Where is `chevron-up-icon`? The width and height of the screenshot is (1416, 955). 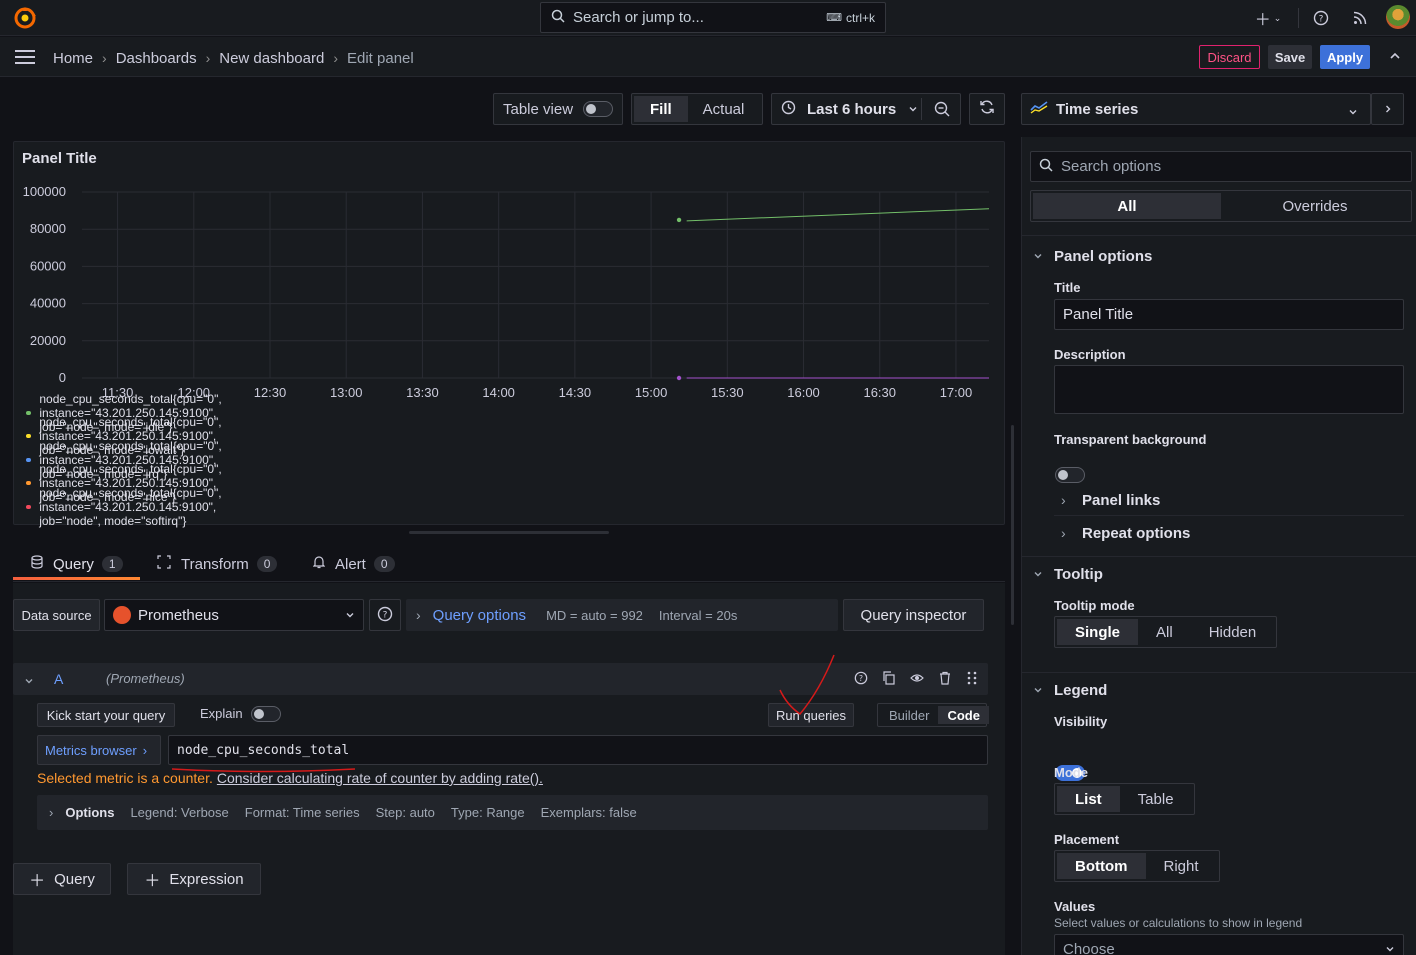
chevron-up-icon is located at coordinates (1395, 57).